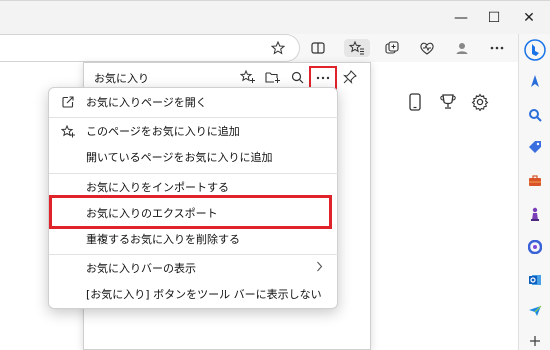 This screenshot has height=350, width=550. I want to click on browser-toolbar, so click(275, 48).